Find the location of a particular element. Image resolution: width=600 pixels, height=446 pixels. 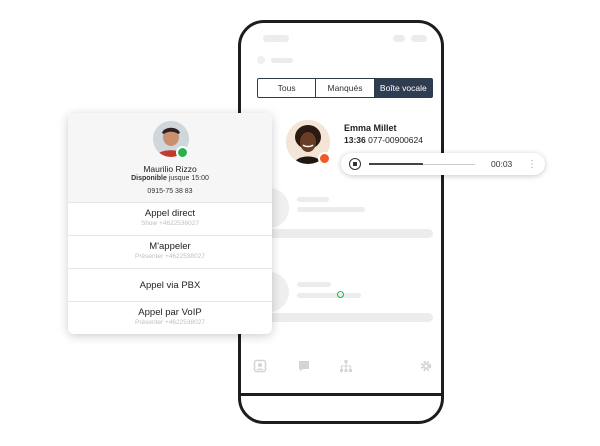

org-chart-icon is located at coordinates (346, 366).